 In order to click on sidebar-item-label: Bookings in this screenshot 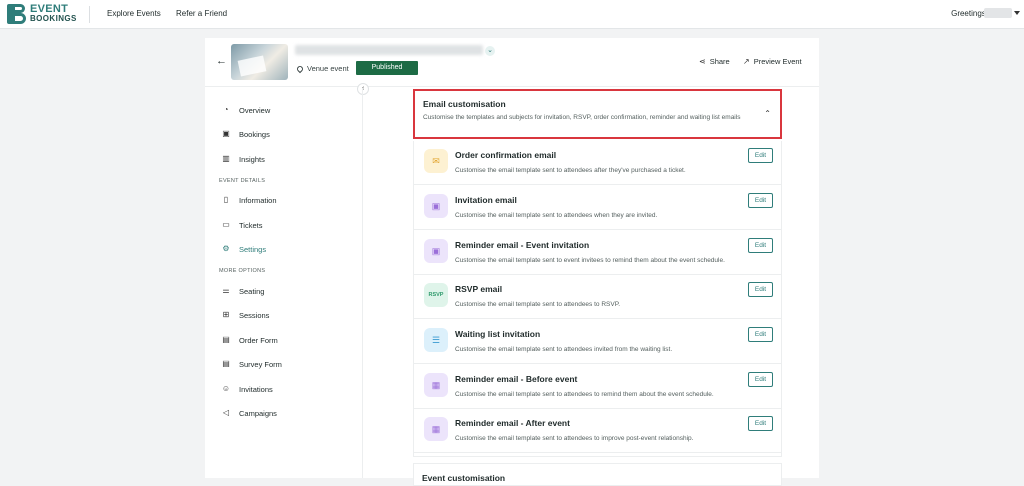, I will do `click(254, 134)`.